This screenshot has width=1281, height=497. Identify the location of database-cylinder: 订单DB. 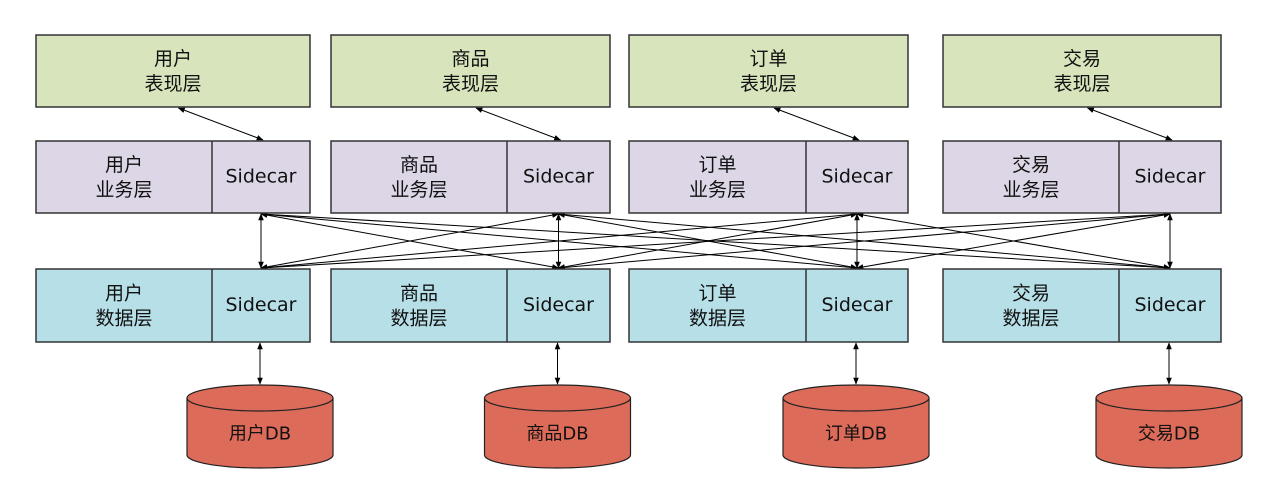
(856, 426).